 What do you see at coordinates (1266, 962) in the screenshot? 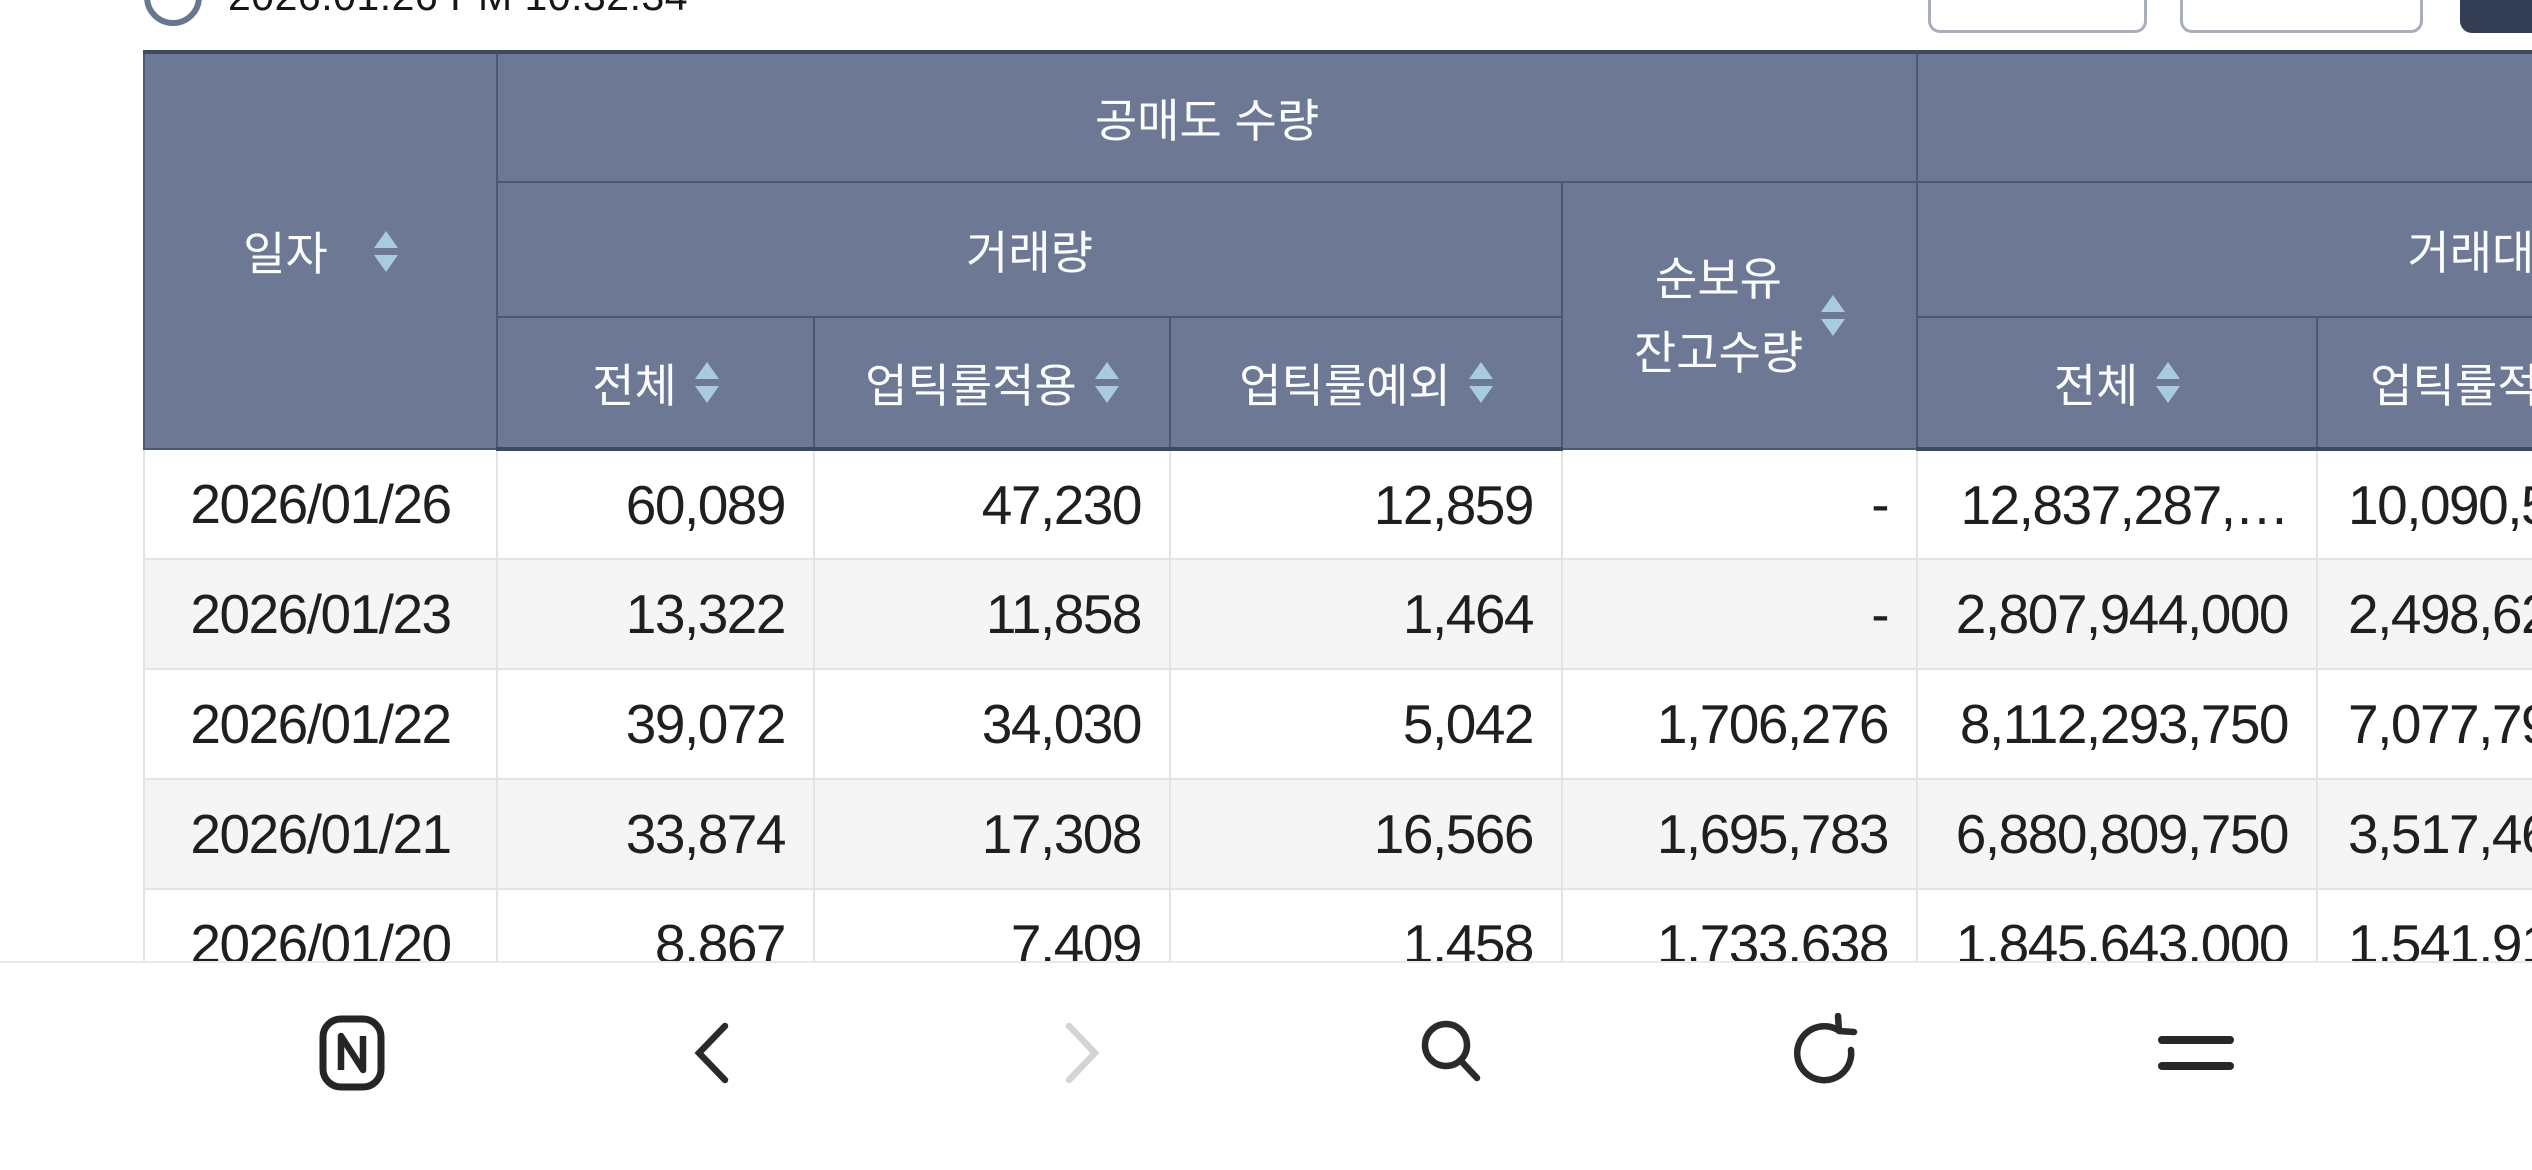
I see `toolbar-divider` at bounding box center [1266, 962].